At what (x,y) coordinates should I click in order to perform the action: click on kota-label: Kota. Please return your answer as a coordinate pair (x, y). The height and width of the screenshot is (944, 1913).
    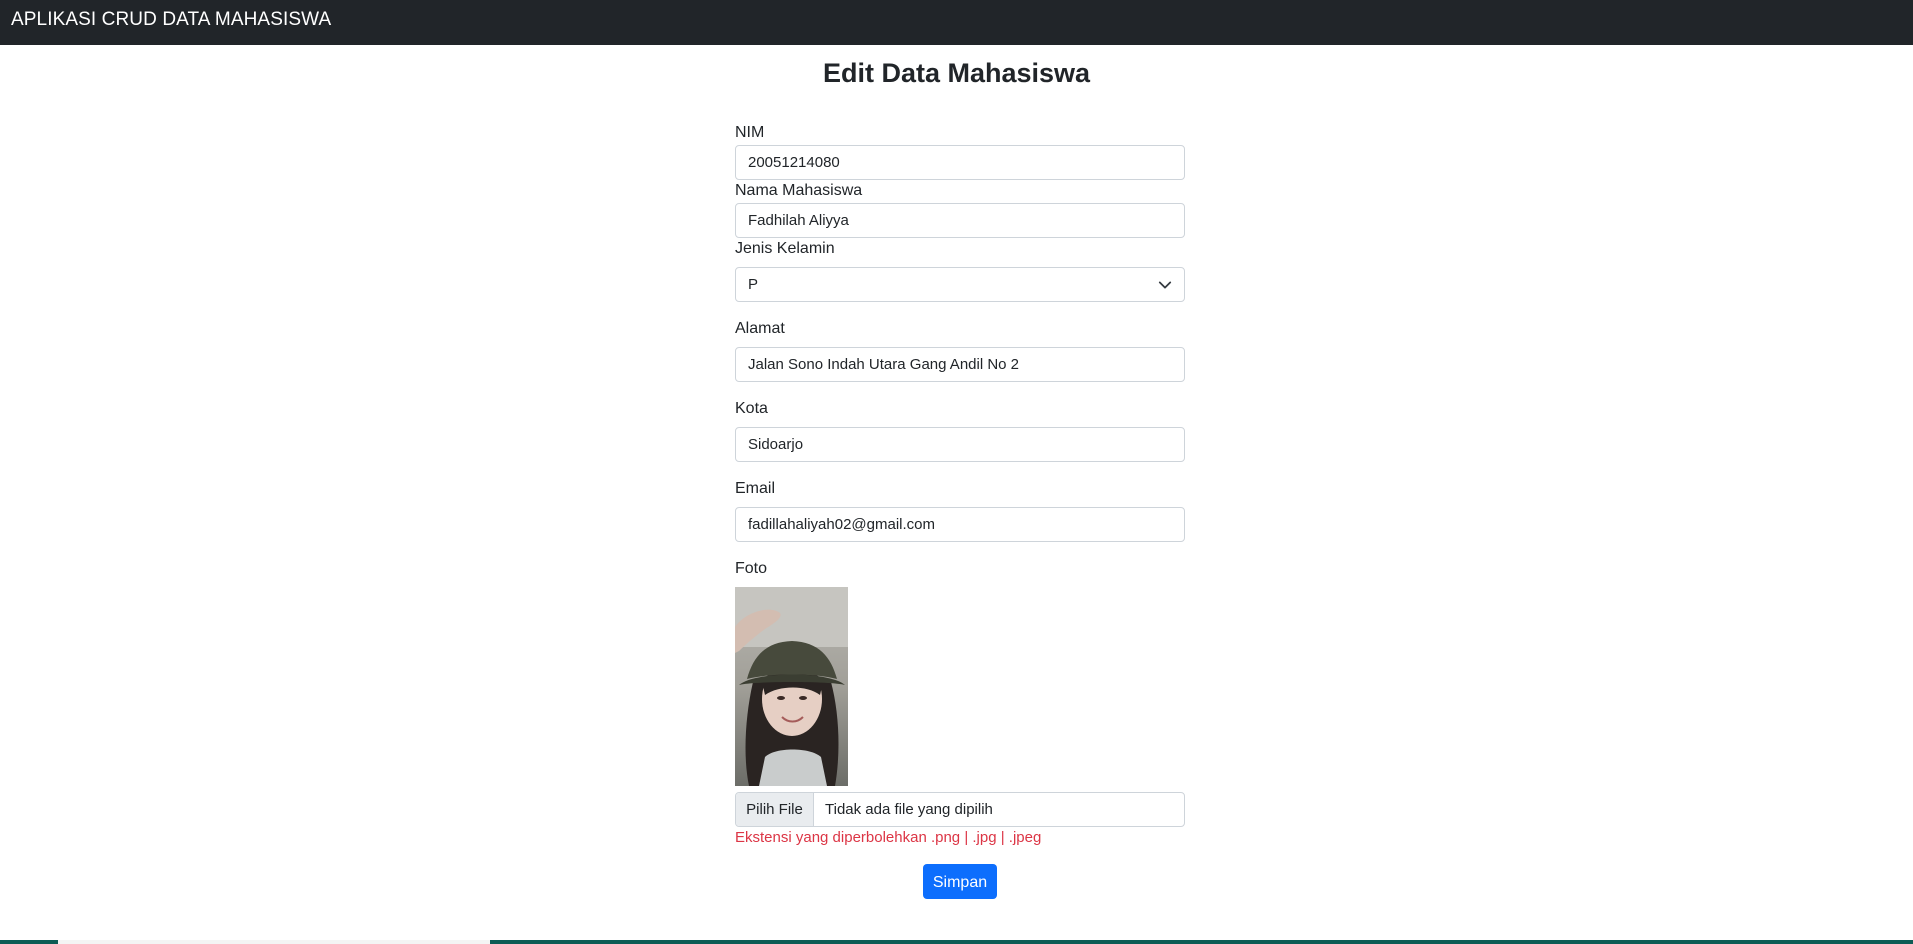
    Looking at the image, I should click on (751, 408).